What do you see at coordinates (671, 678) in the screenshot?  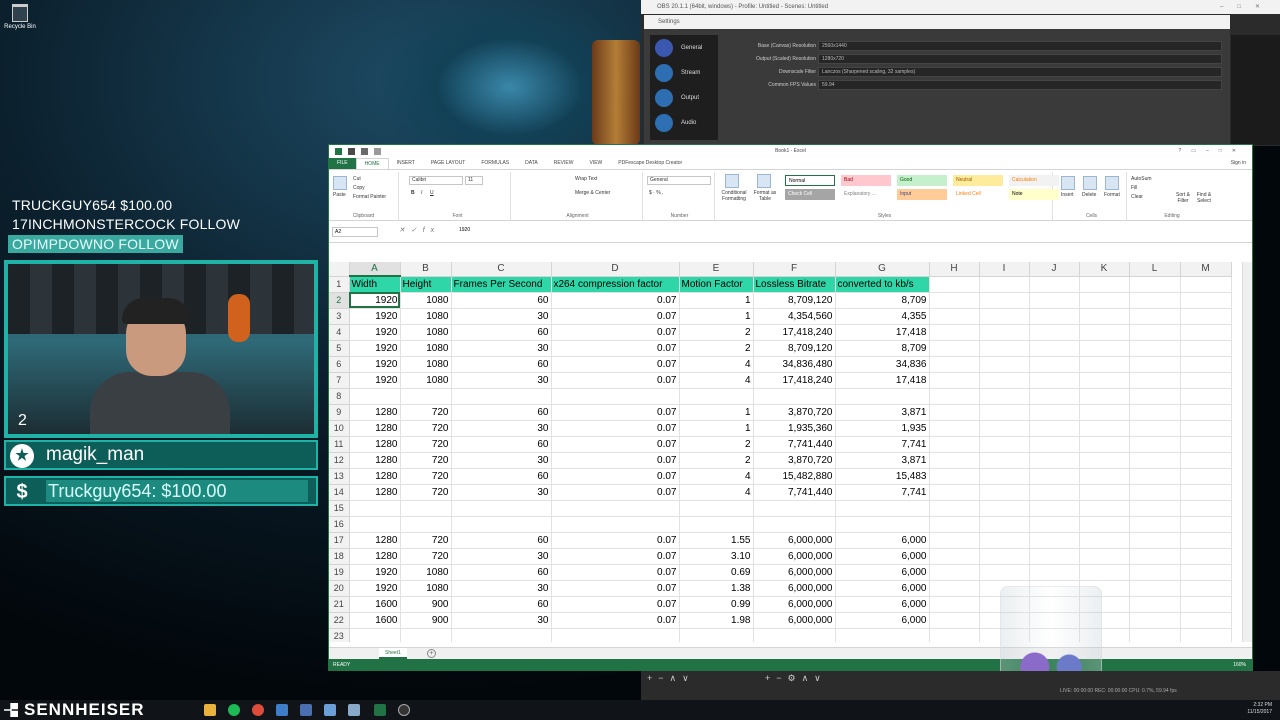 I see `scene-controls: +−∧∨` at bounding box center [671, 678].